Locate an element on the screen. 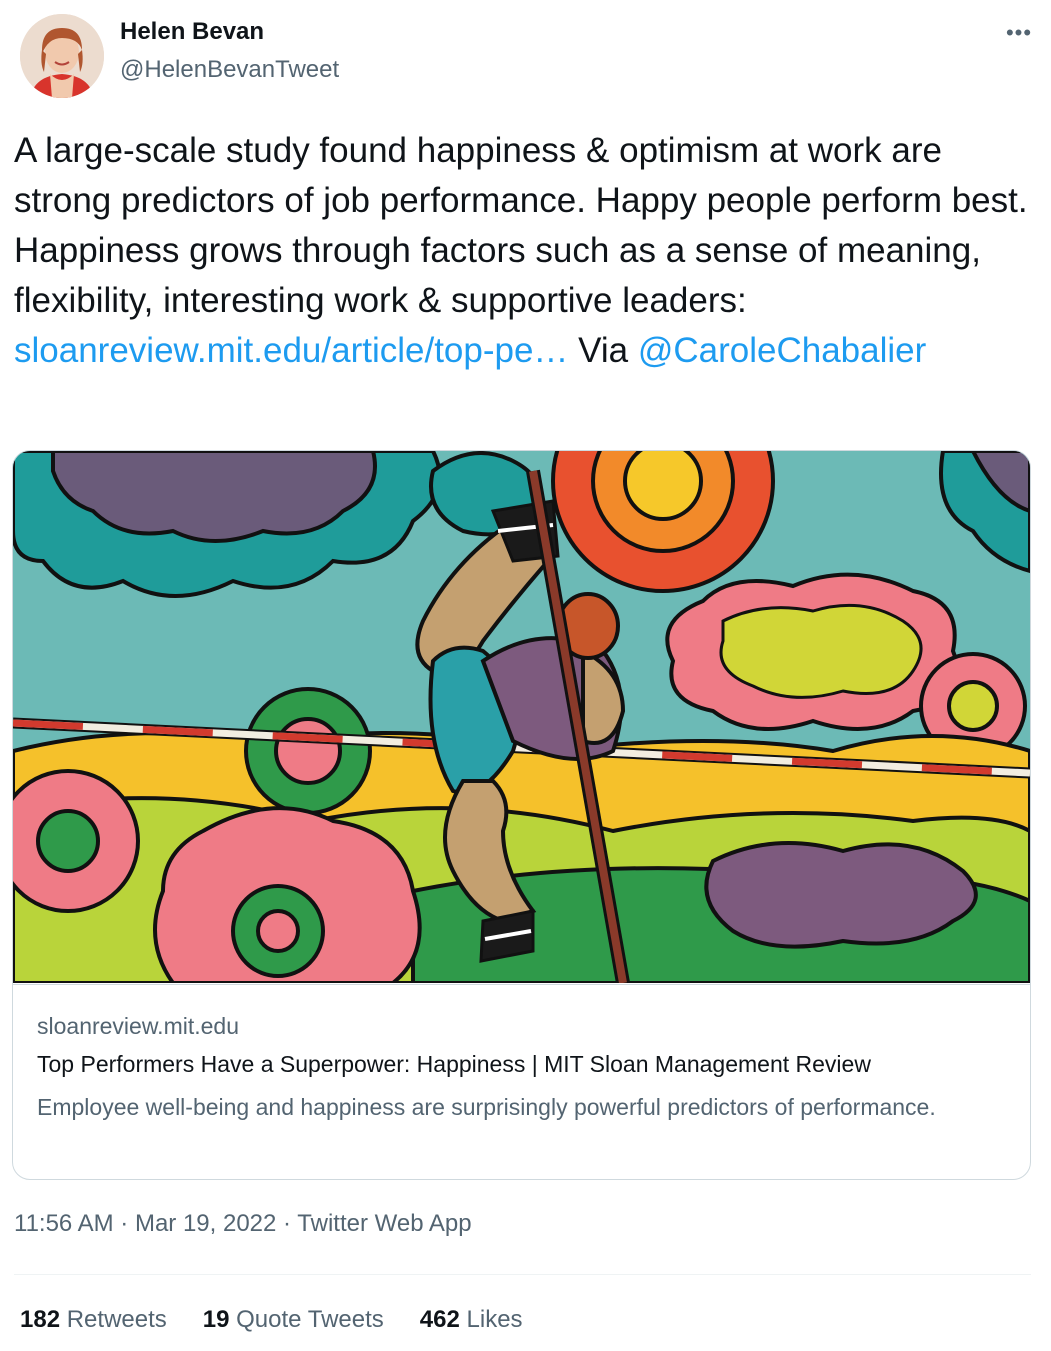  tweet-header: Helen Bevan @HelenBevanTweet ••• is located at coordinates (526, 55).